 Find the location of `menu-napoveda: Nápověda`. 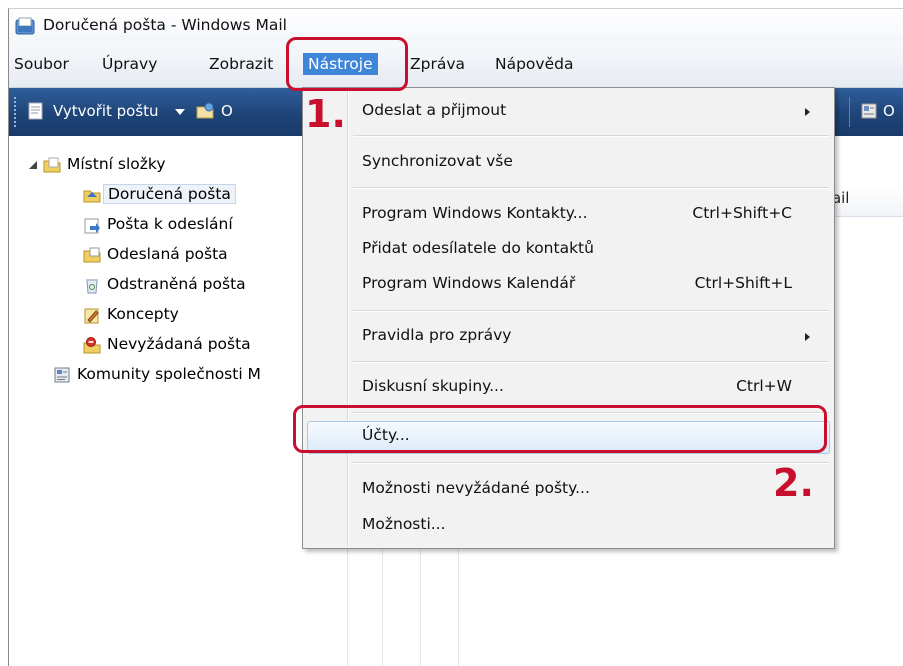

menu-napoveda: Nápověda is located at coordinates (534, 64).